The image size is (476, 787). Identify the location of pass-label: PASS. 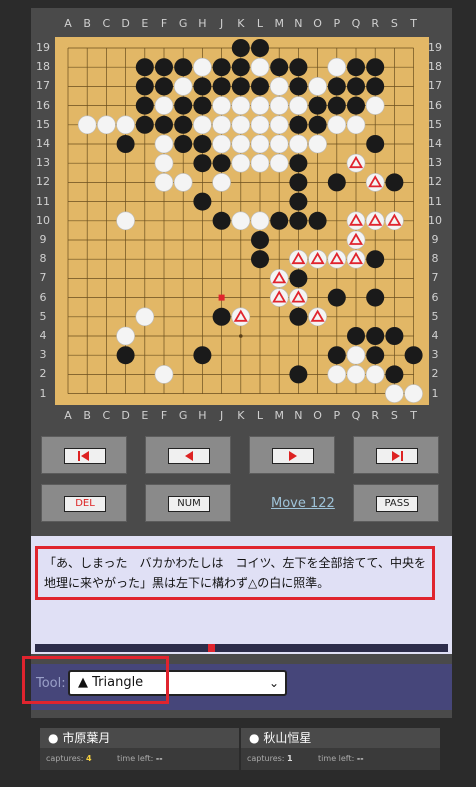
(397, 504).